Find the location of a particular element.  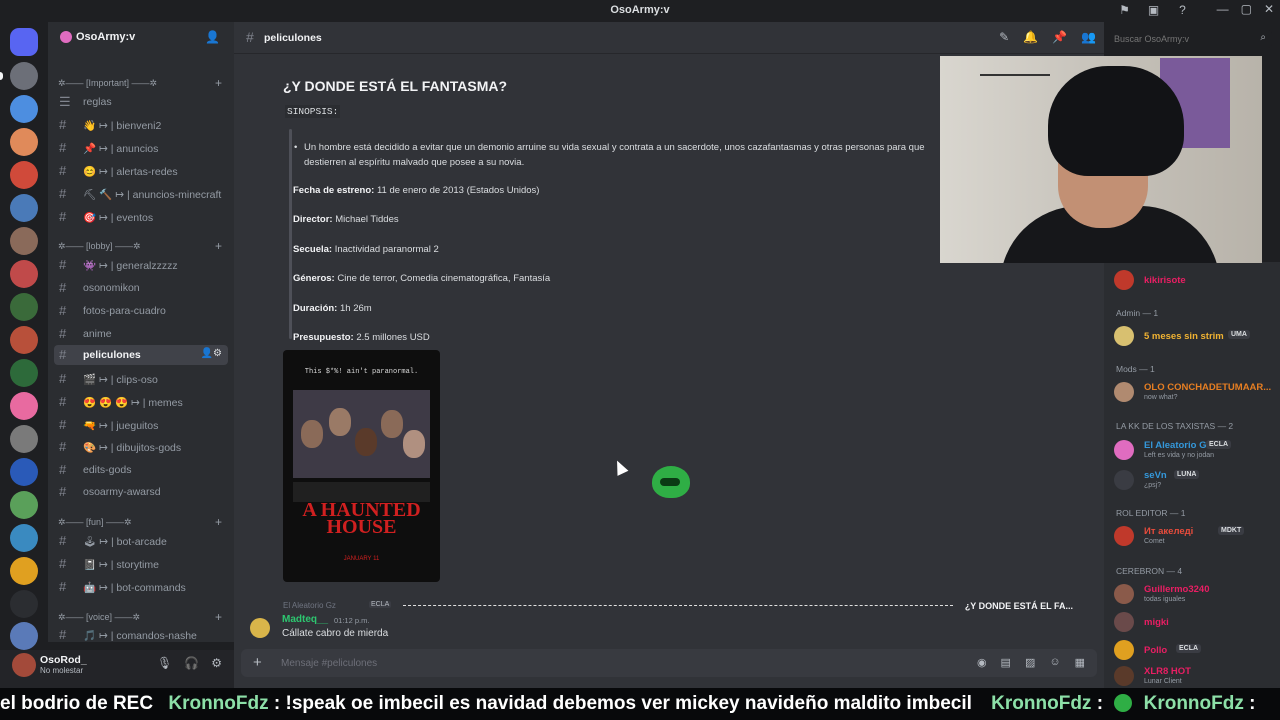

add-attachment-icon: + is located at coordinates (257, 662).